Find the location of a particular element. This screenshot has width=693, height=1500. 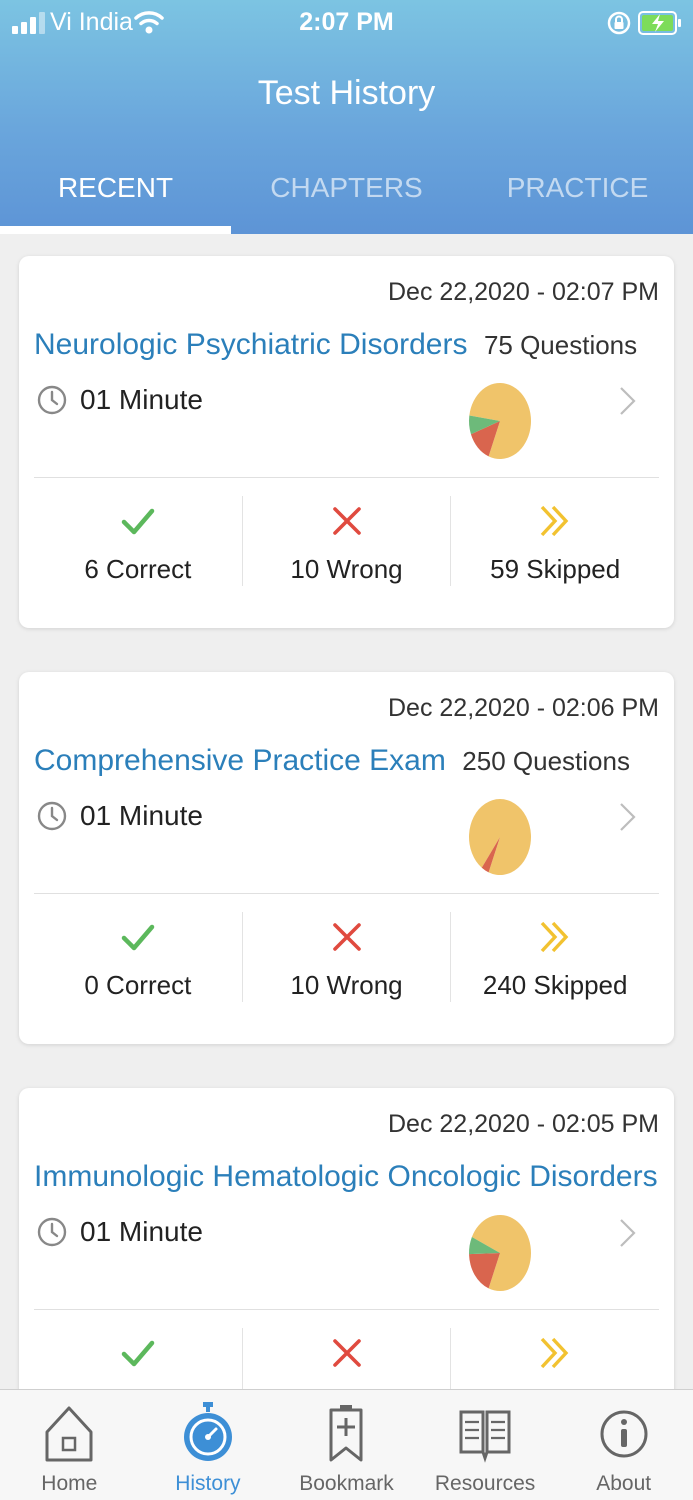

nav-about: About is located at coordinates (623, 1445).